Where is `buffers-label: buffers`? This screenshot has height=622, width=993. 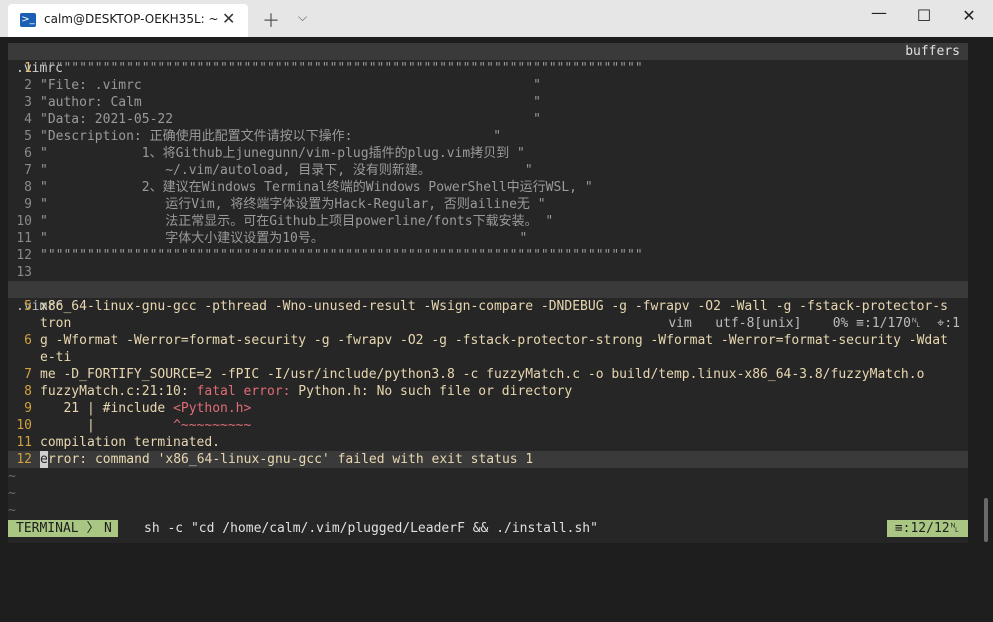 buffers-label: buffers is located at coordinates (932, 51).